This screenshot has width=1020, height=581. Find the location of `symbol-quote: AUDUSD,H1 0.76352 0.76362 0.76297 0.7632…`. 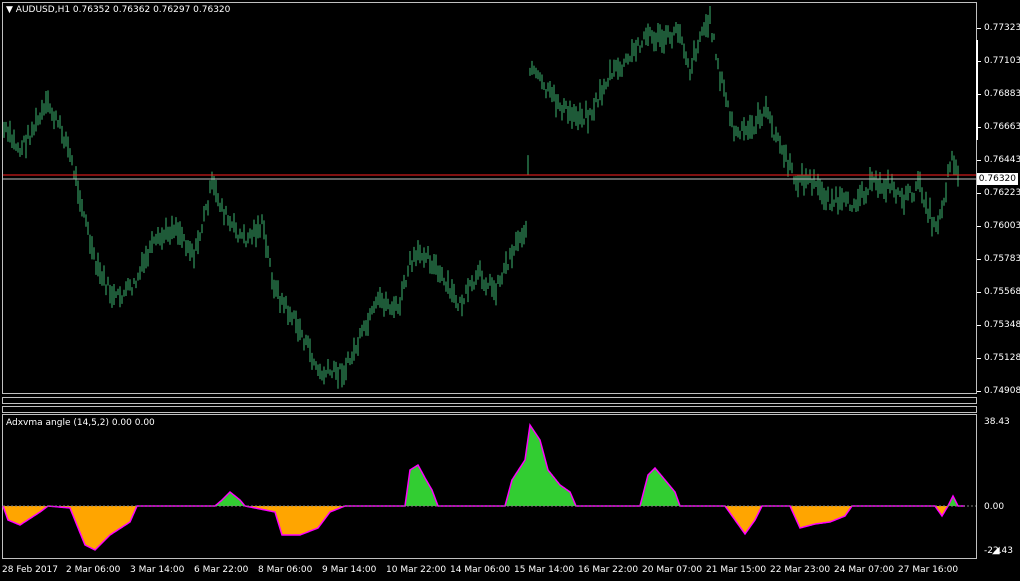

symbol-quote: AUDUSD,H1 0.76352 0.76362 0.76297 0.7632… is located at coordinates (123, 10).